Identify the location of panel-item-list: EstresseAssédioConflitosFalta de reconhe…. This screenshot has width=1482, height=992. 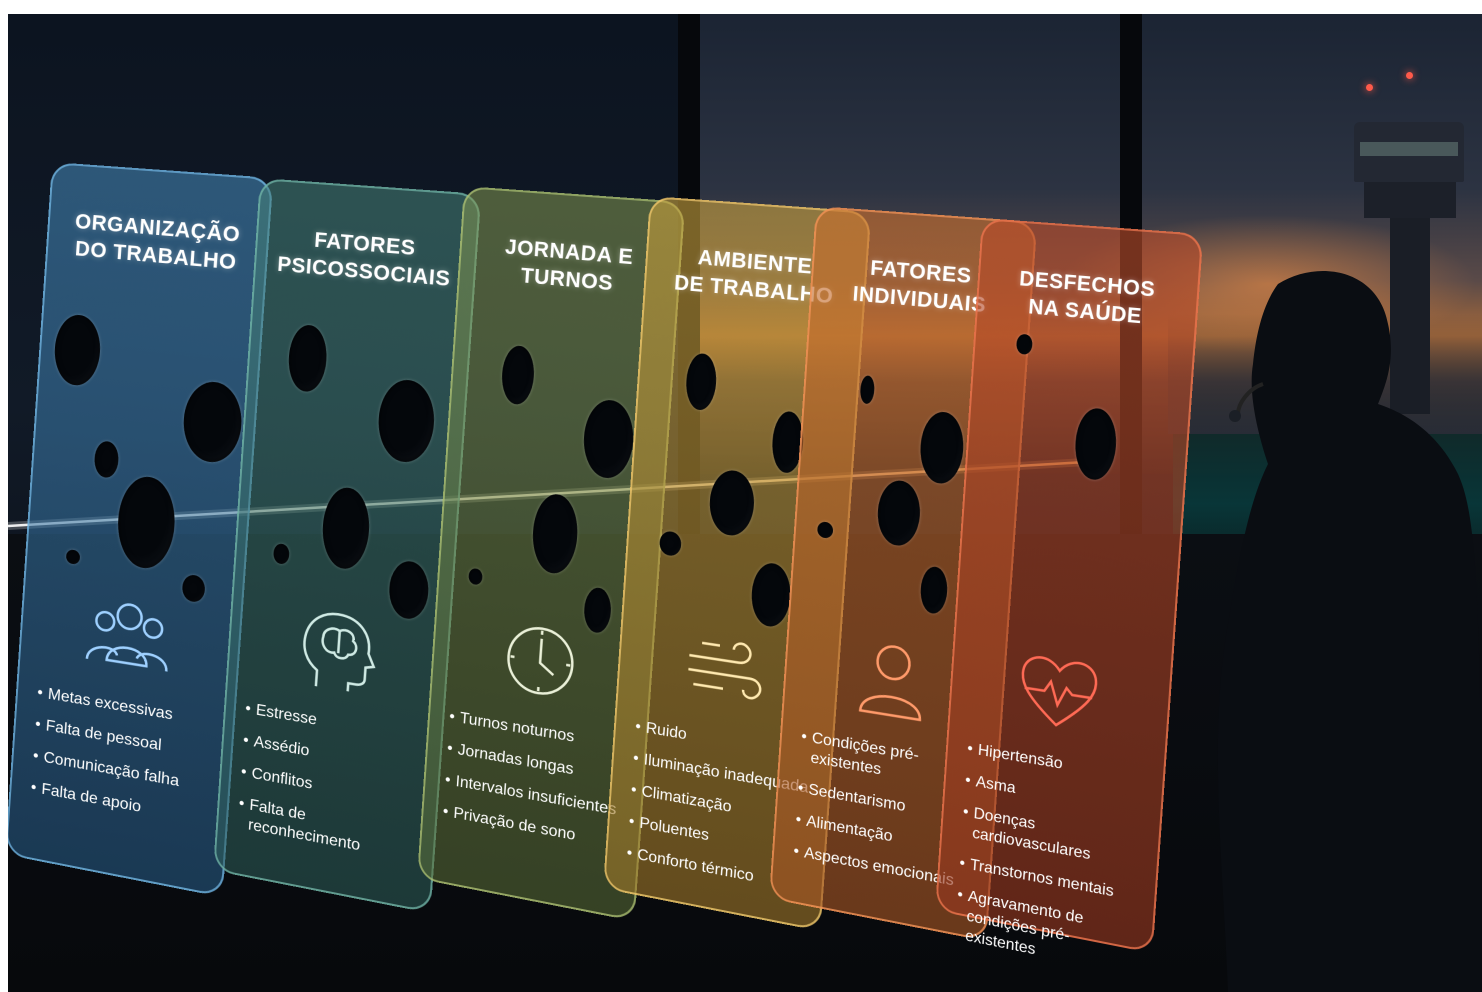
(333, 789).